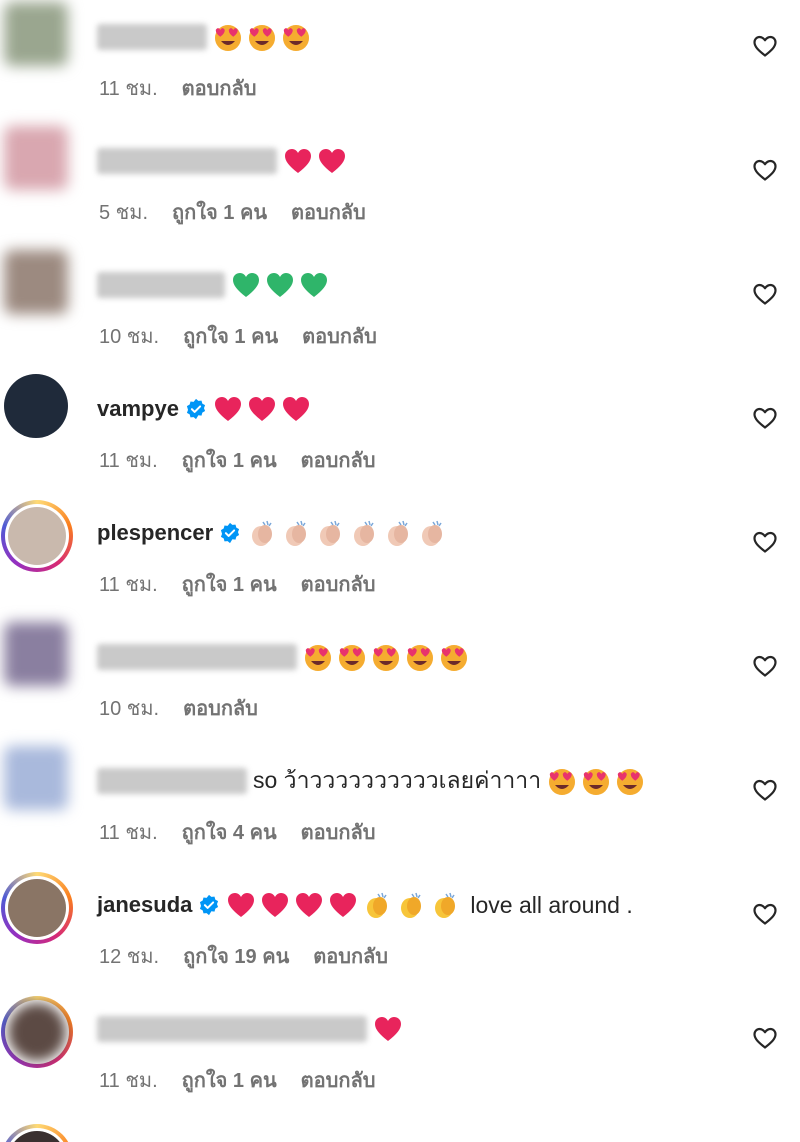  What do you see at coordinates (400, 680) in the screenshot?
I see `comment-item: 10 ชม. ตอบกลับ` at bounding box center [400, 680].